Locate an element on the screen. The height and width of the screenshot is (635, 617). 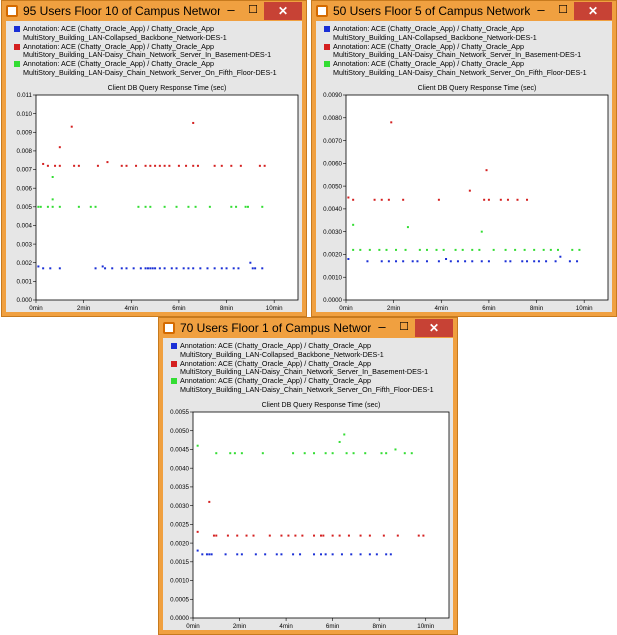
y-tick-label: 0.0050 is located at coordinates (332, 186).